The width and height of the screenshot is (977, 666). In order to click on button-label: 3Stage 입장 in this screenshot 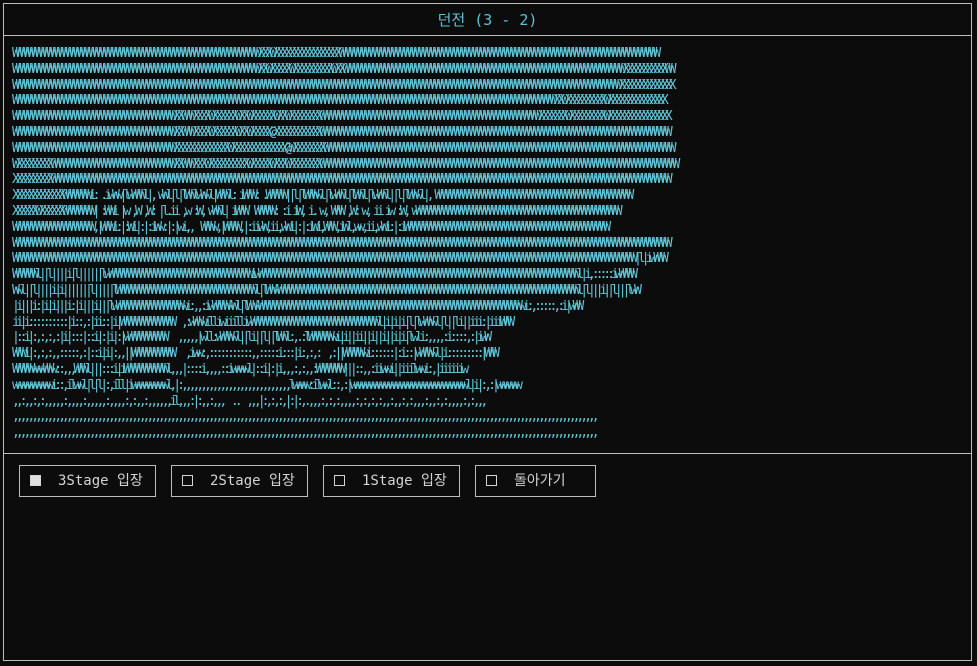, I will do `click(100, 481)`.